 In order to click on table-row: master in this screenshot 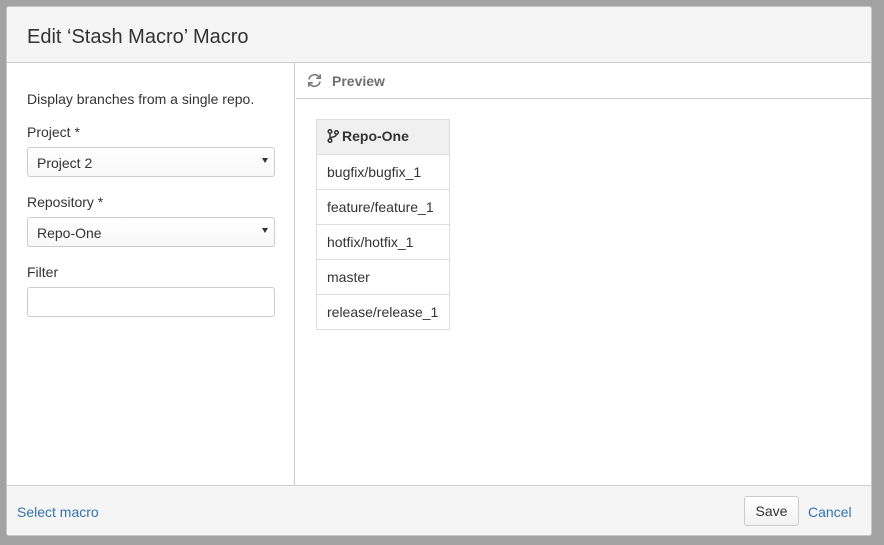, I will do `click(383, 277)`.